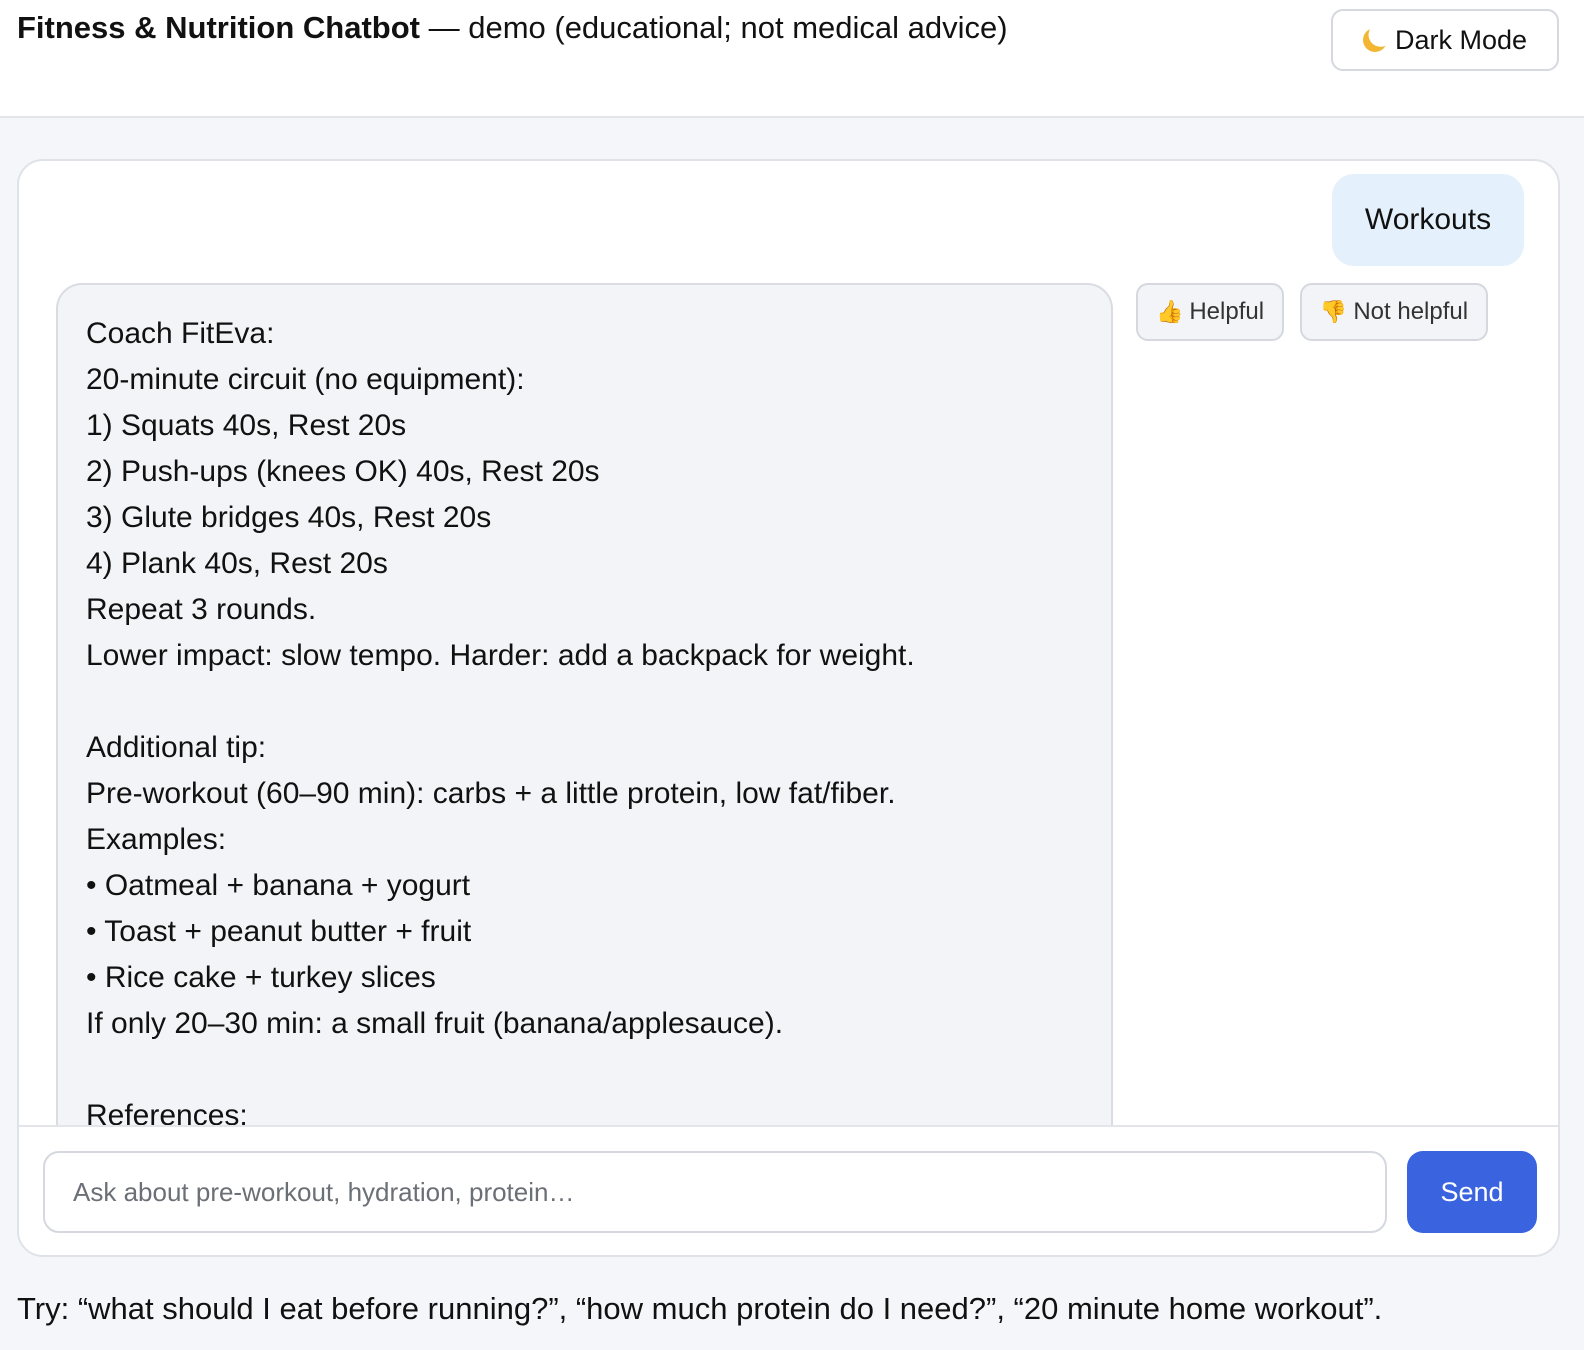 The width and height of the screenshot is (1584, 1350). I want to click on bot-line: Examples:, so click(156, 839).